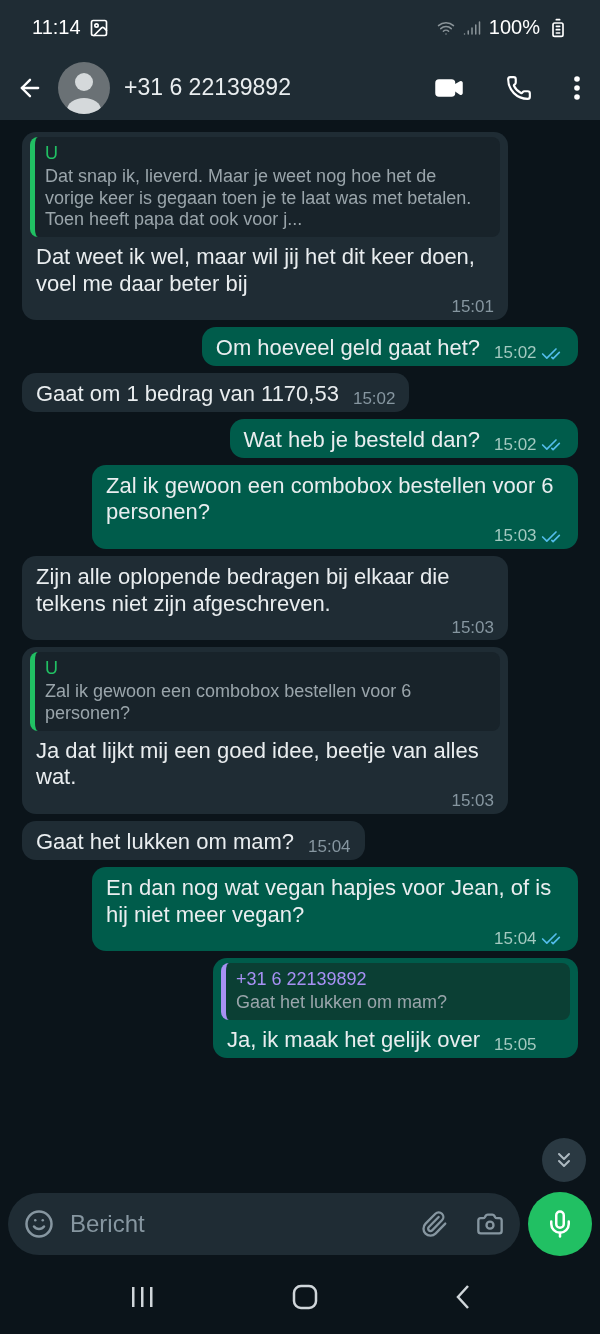  I want to click on message-text: Dat weet ik wel, maar wil jij het dit keer doen, voel me daar beter bij, so click(256, 270).